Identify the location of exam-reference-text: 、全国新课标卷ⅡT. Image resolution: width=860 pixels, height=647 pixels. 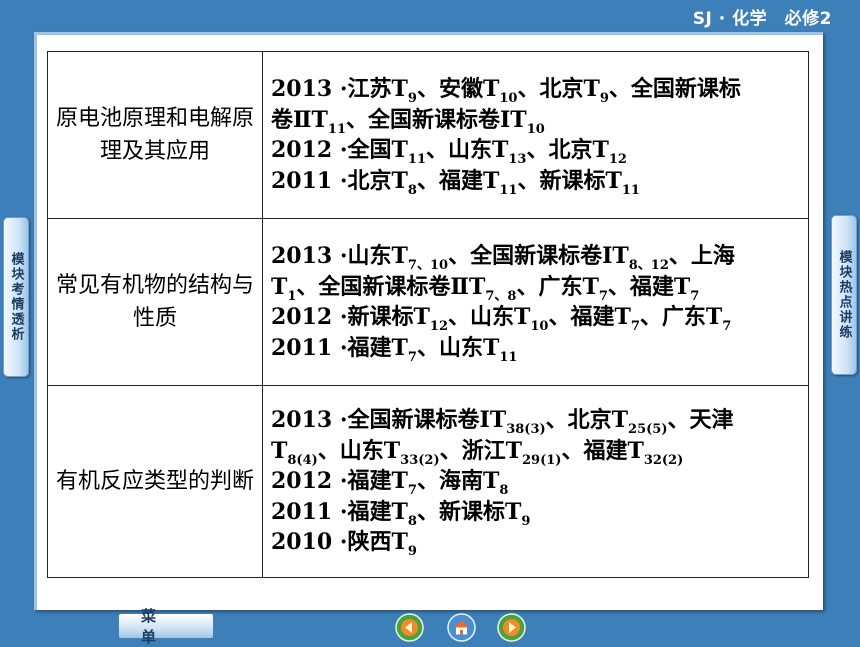
(391, 286).